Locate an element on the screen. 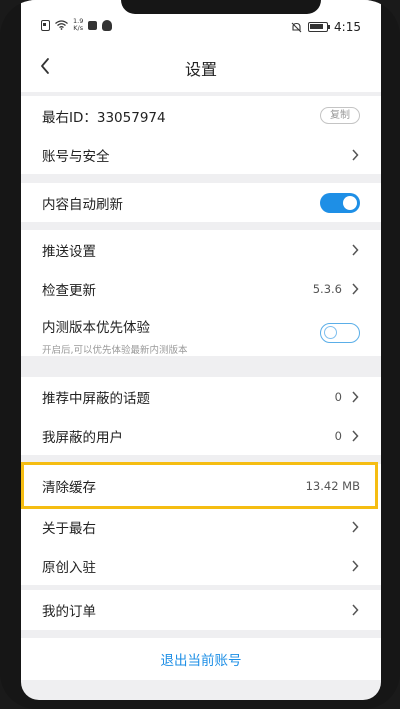 Image resolution: width=400 pixels, height=709 pixels. my-orders-row: 我的订单 is located at coordinates (201, 610).